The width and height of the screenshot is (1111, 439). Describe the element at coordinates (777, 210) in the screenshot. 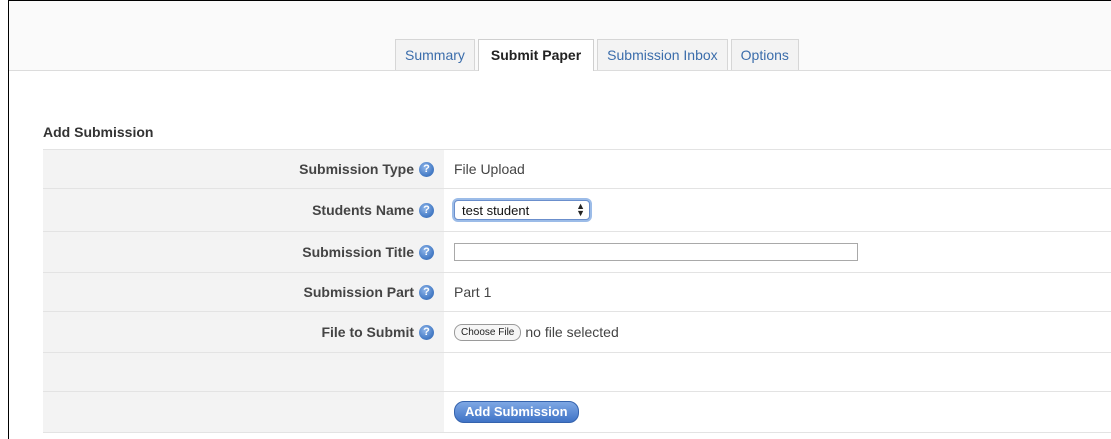

I see `form-value-cell: test student ▲ ▼` at that location.